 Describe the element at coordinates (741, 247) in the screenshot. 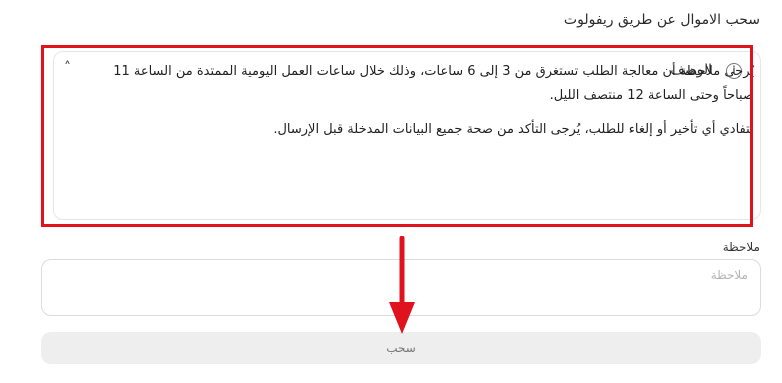

I see `note-label: ملاحظة` at that location.